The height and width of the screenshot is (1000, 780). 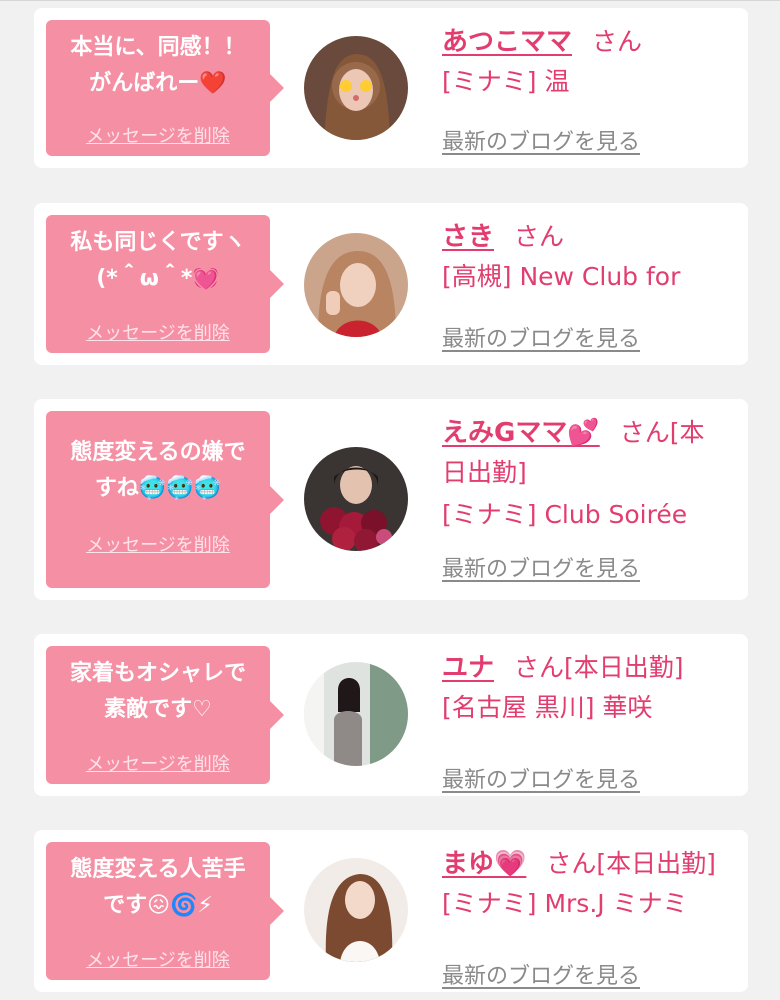 What do you see at coordinates (158, 260) in the screenshot?
I see `message-text: 私も同じくですヽ (*＾ω＾*💓` at bounding box center [158, 260].